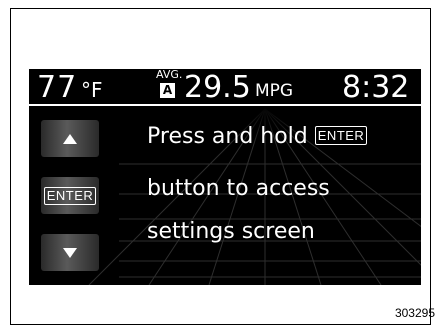  What do you see at coordinates (169, 75) in the screenshot?
I see `avg-label: AVG.` at bounding box center [169, 75].